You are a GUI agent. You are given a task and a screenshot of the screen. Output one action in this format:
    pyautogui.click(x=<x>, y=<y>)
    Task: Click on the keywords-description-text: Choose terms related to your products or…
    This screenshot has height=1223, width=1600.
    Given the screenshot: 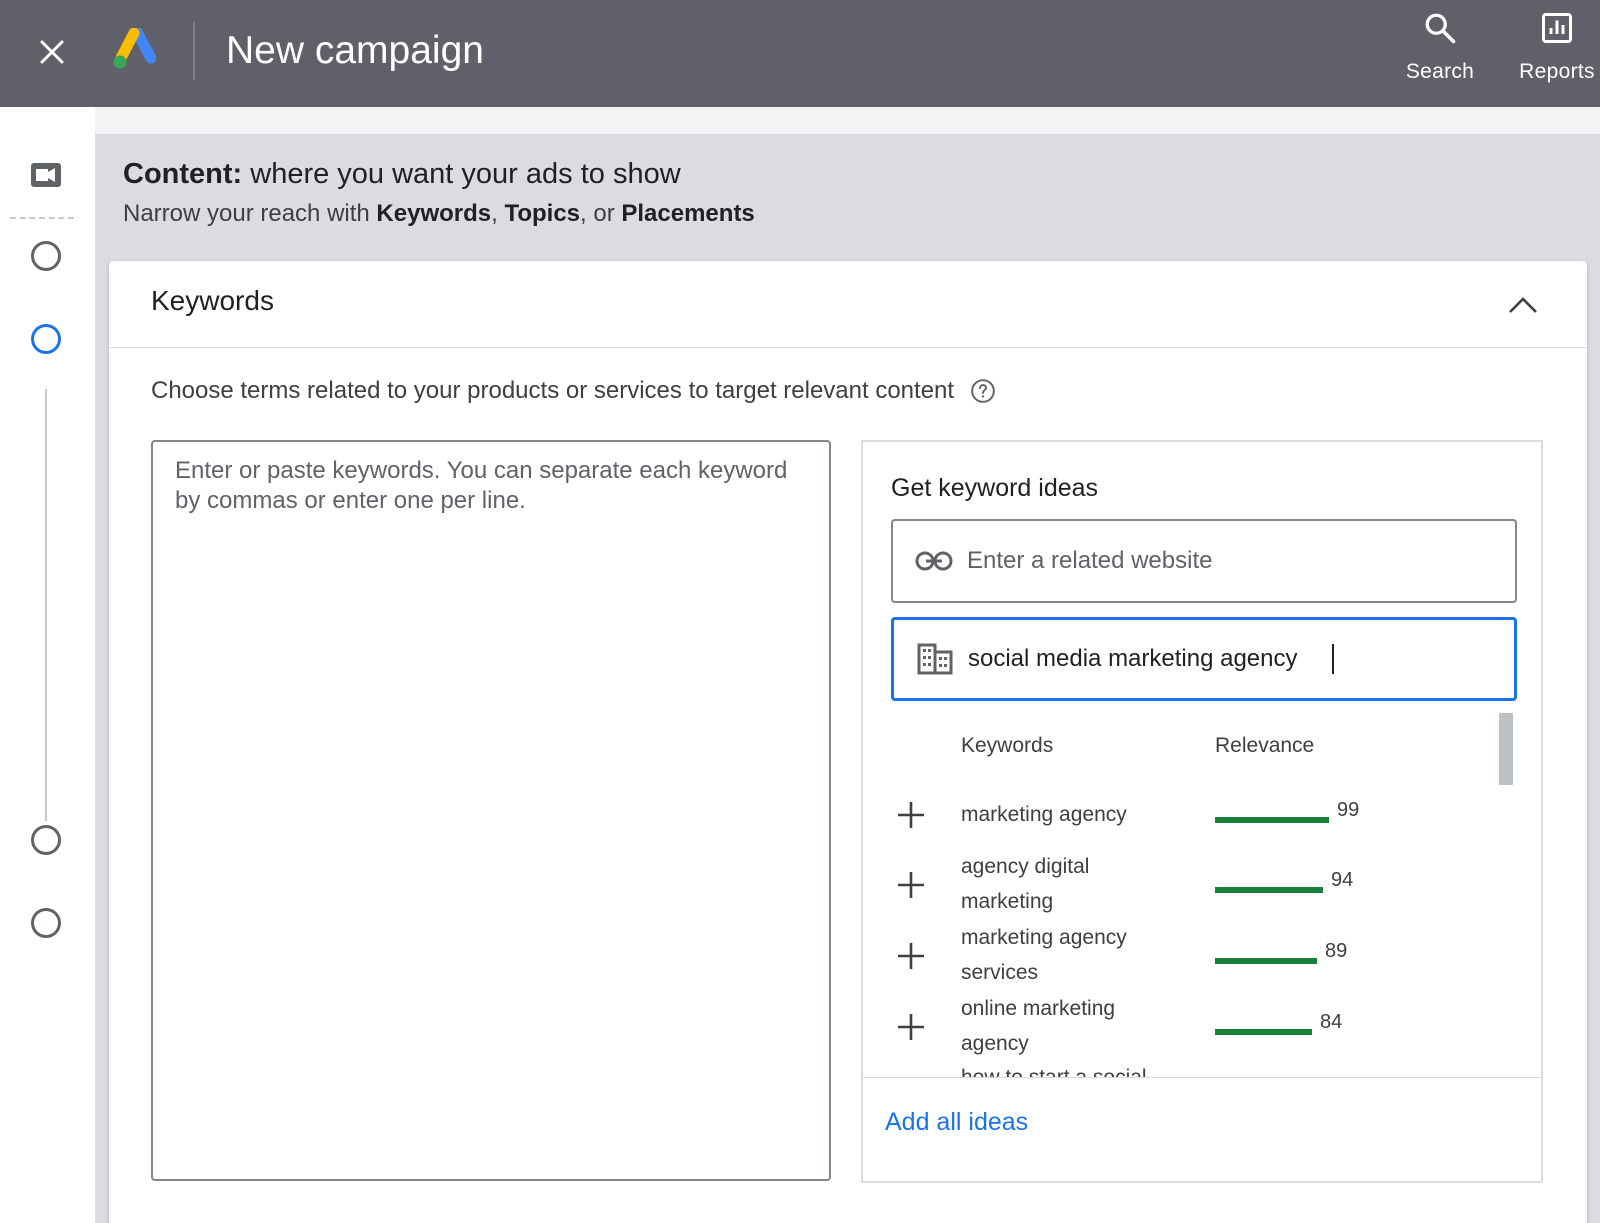 What is the action you would take?
    pyautogui.click(x=553, y=390)
    